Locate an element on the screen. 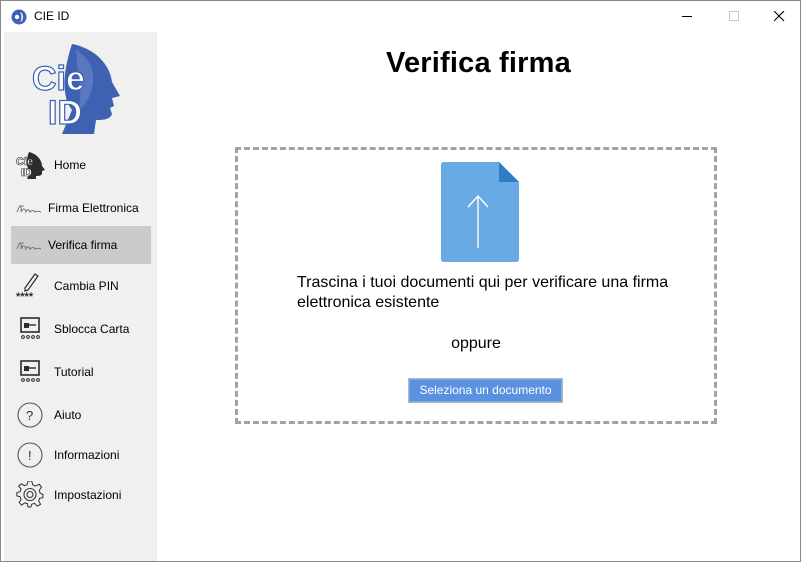 The image size is (801, 562). sidebar-item-label: Tutorial is located at coordinates (74, 372).